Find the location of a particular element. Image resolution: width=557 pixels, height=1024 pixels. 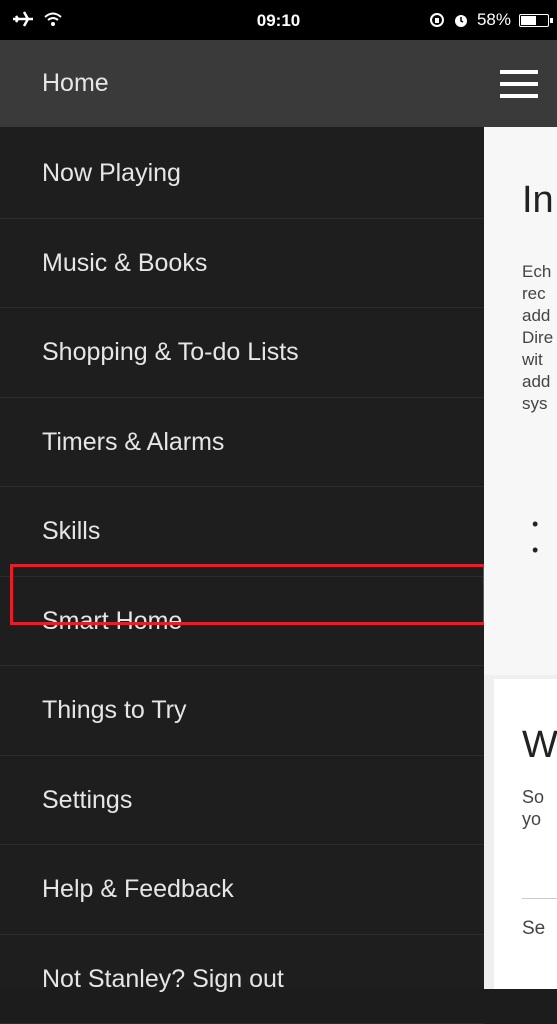

sidebar-item-not-stanley-sign-out: Not Stanley? Sign out is located at coordinates (242, 979).